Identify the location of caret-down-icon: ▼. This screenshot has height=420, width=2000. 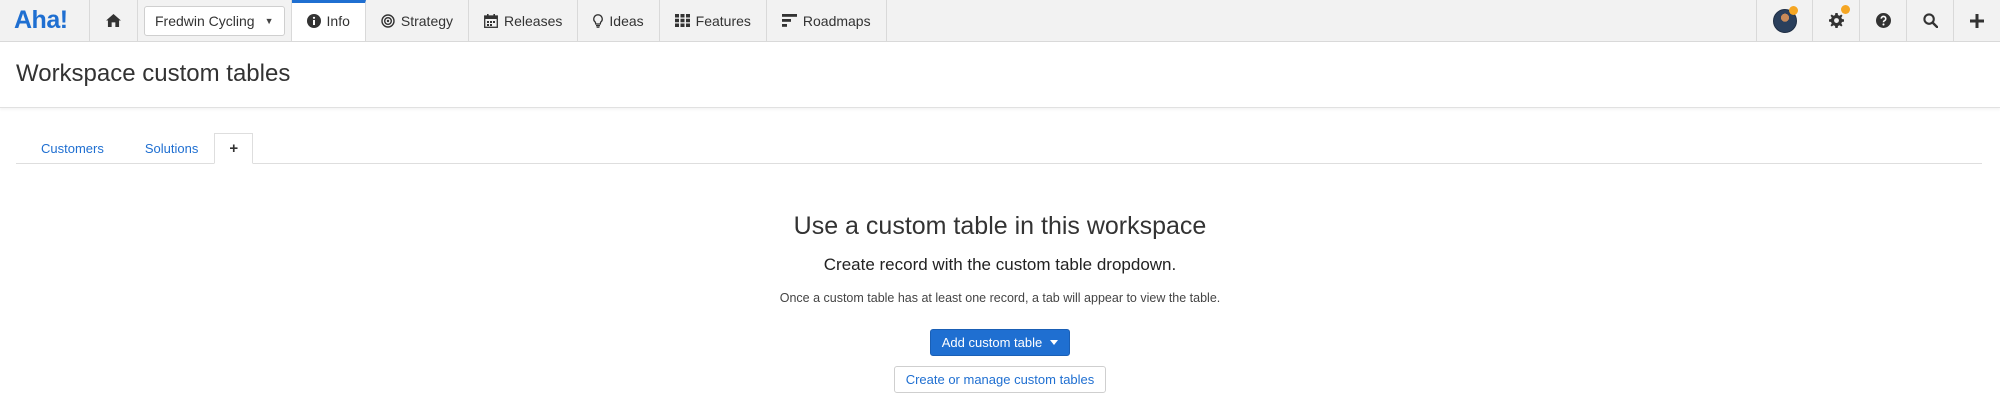
(269, 20).